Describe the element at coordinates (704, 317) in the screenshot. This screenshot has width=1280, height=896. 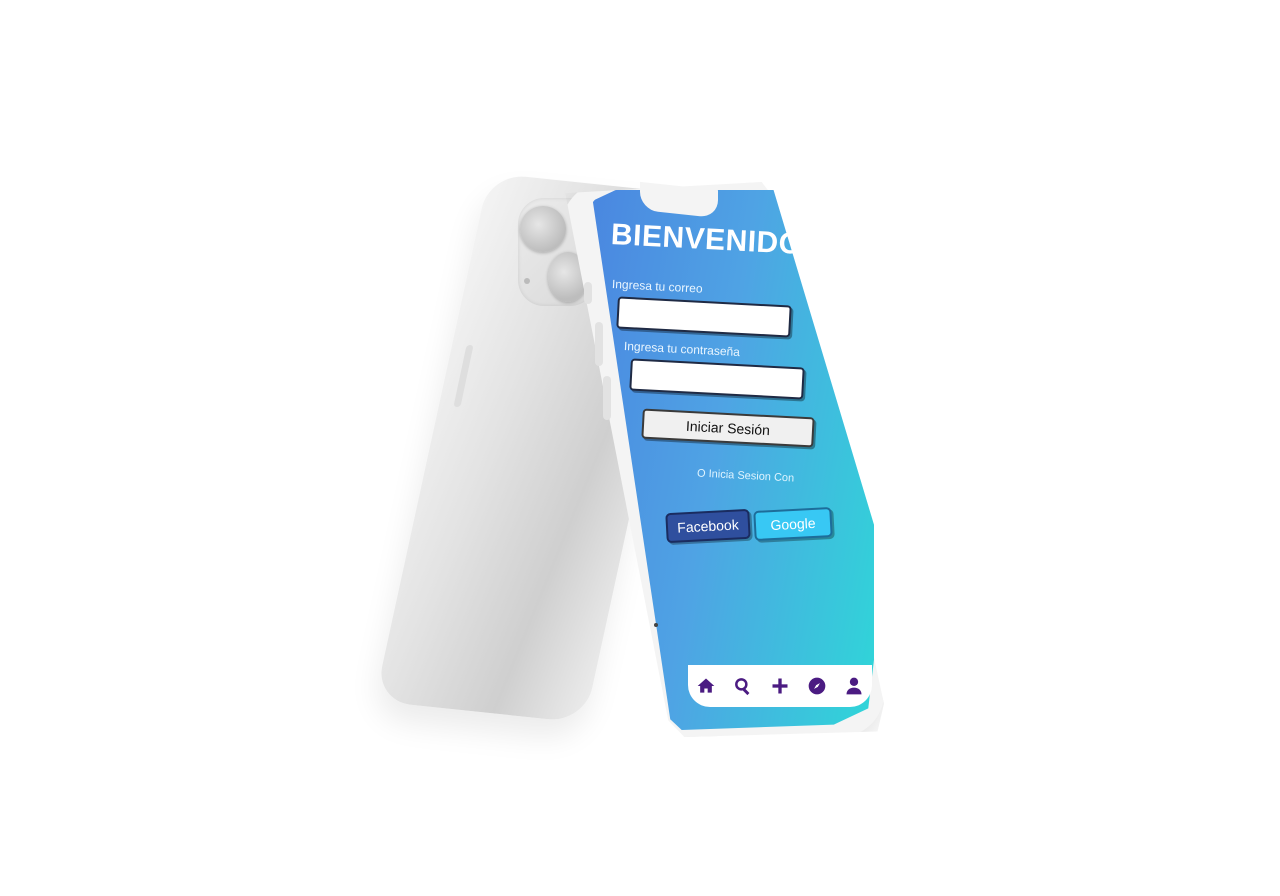
I see `email-input` at that location.